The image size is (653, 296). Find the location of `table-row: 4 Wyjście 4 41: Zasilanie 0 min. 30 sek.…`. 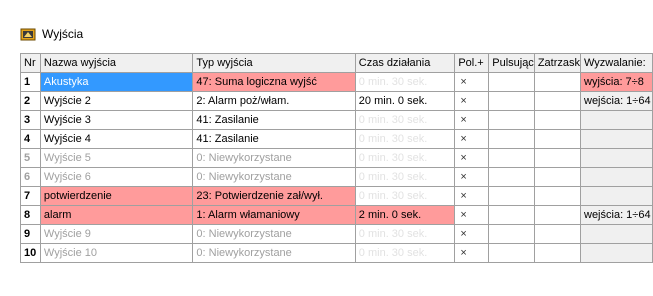

table-row: 4 Wyjście 4 41: Zasilanie 0 min. 30 sek.… is located at coordinates (336, 139).